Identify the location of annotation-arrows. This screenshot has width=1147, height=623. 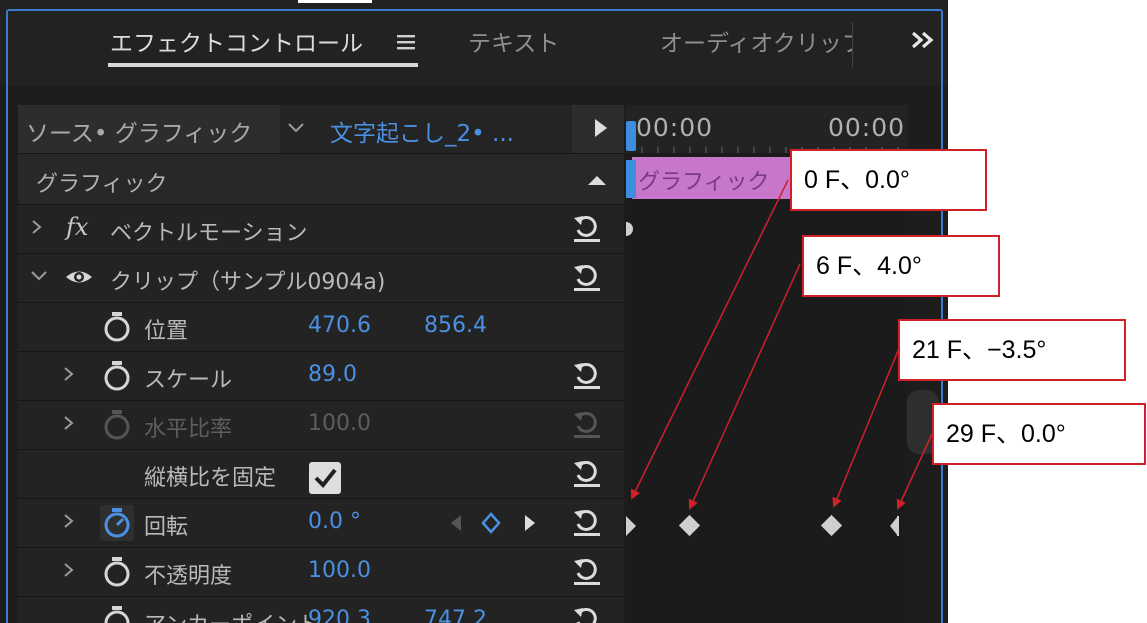
(782, 344).